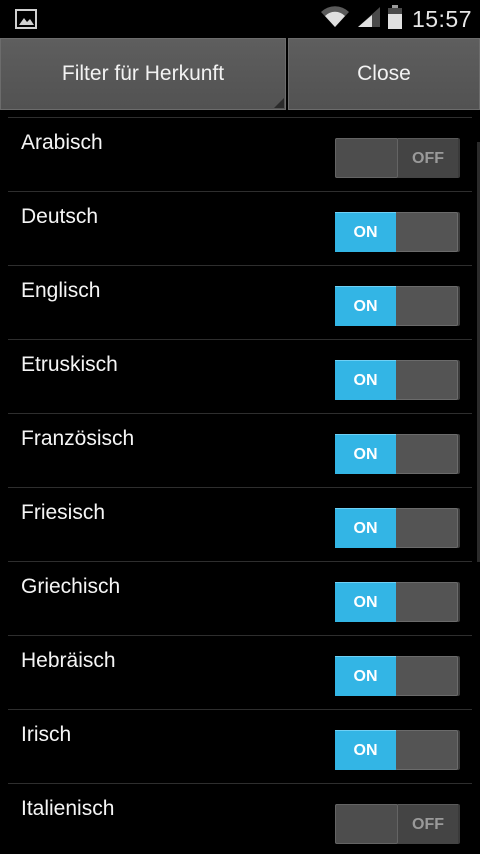 This screenshot has width=480, height=854. Describe the element at coordinates (78, 438) in the screenshot. I see `list-item-label: Französisch` at that location.